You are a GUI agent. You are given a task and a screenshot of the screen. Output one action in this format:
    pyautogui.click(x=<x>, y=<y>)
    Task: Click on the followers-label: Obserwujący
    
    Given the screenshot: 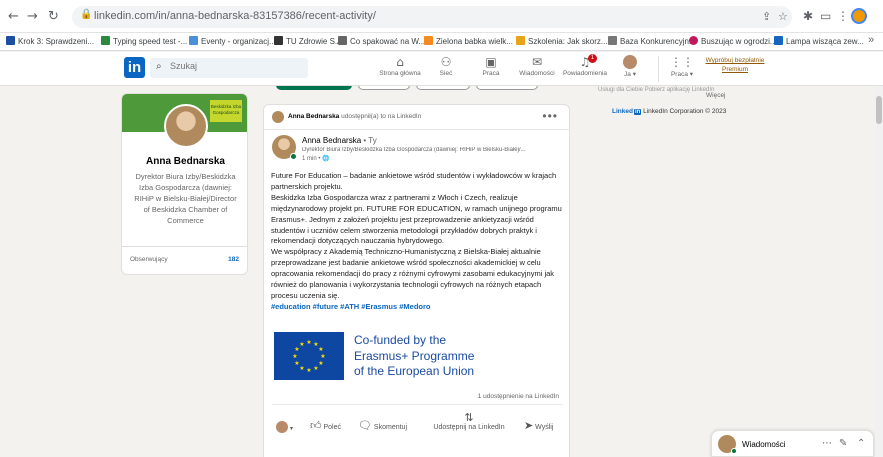 What is the action you would take?
    pyautogui.click(x=149, y=259)
    